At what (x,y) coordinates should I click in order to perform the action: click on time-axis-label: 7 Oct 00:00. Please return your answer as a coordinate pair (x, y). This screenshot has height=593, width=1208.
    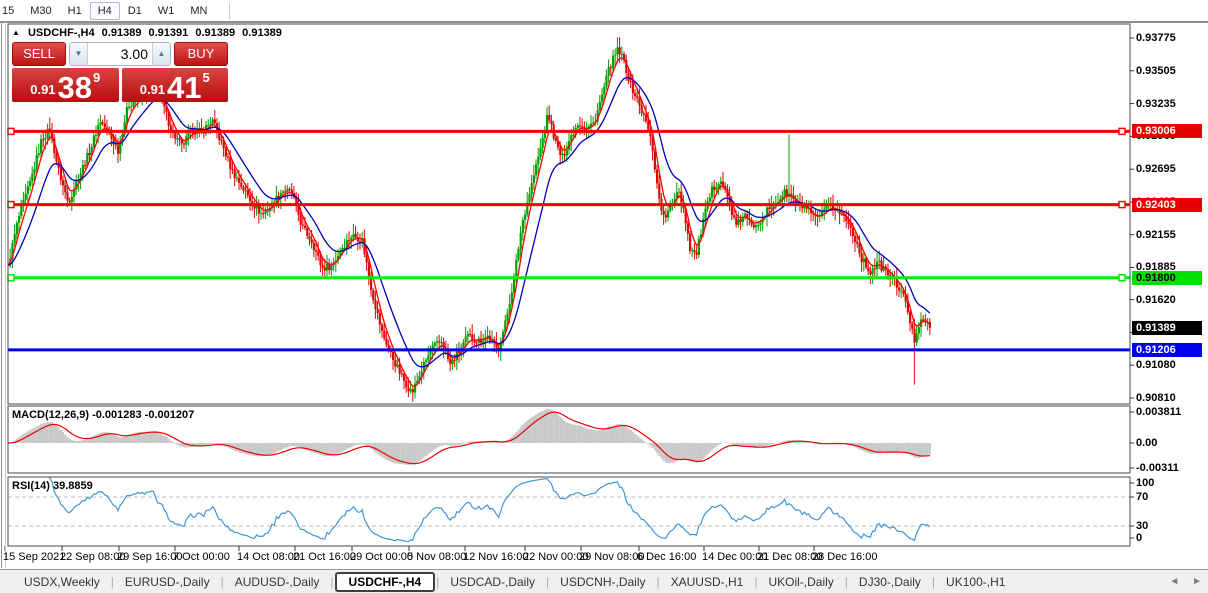
    Looking at the image, I should click on (201, 557).